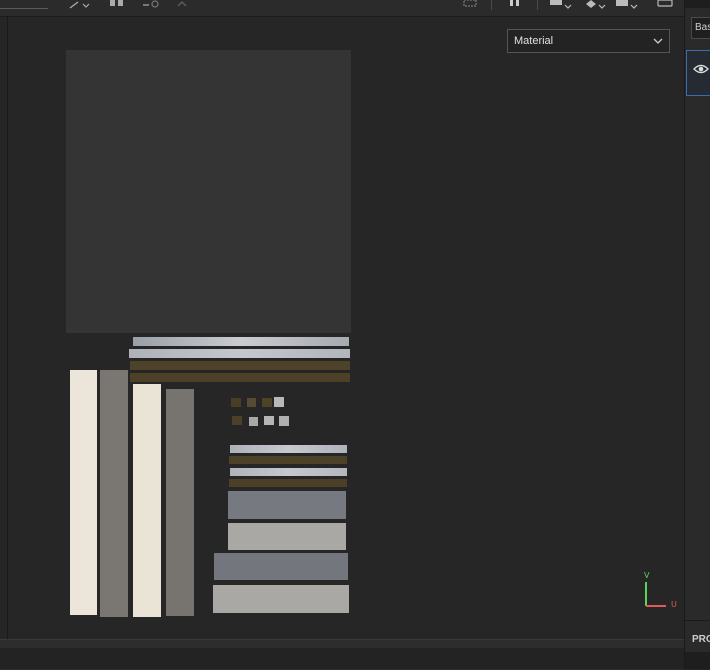 The height and width of the screenshot is (670, 710). What do you see at coordinates (342, 658) in the screenshot?
I see `bottom-panel-strip` at bounding box center [342, 658].